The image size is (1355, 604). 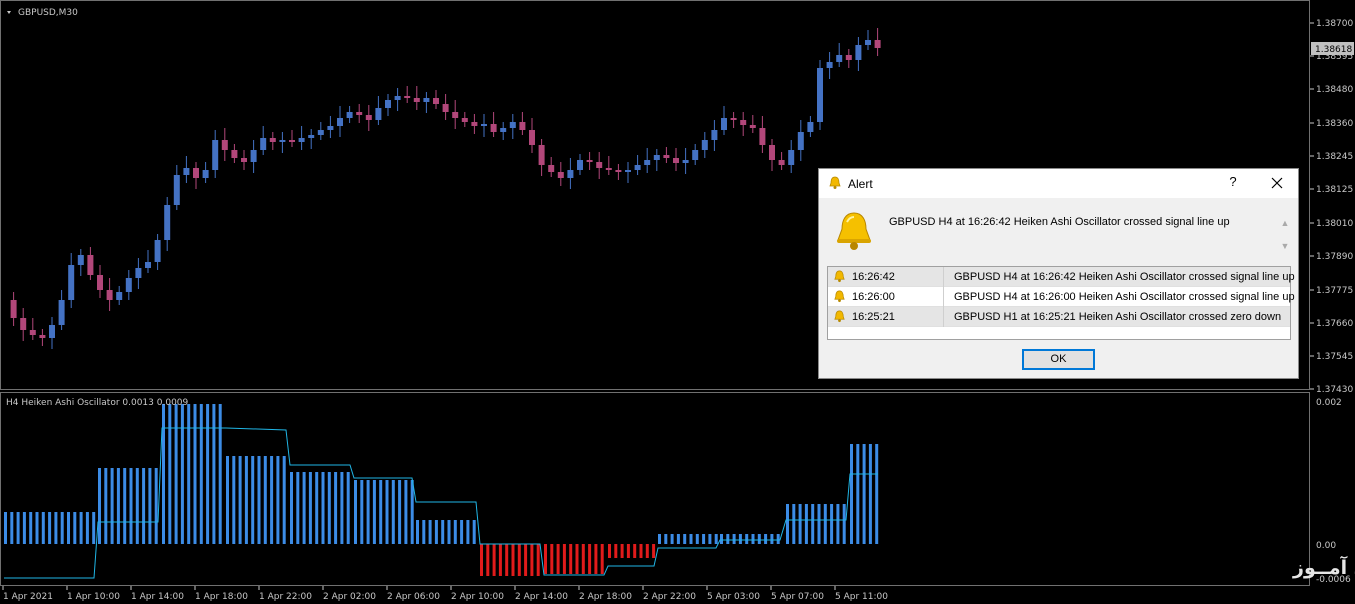 What do you see at coordinates (1285, 246) in the screenshot?
I see `scroll-down-icon: ▼` at bounding box center [1285, 246].